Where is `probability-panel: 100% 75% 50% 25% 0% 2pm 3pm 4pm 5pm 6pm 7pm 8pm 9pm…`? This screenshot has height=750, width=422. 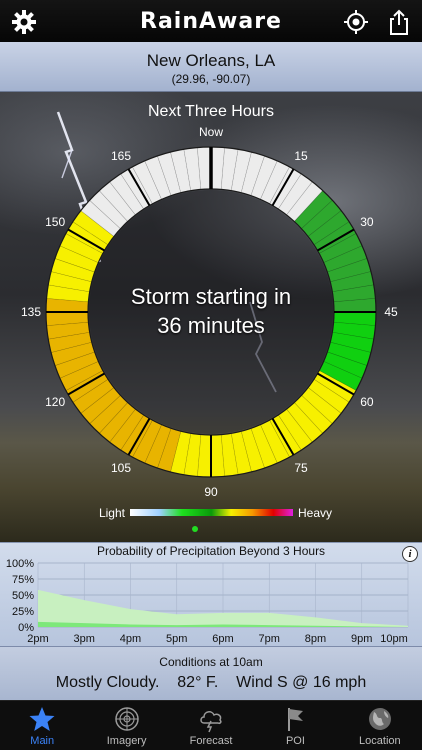 probability-panel: 100% 75% 50% 25% 0% 2pm 3pm 4pm 5pm 6pm 7pm 8pm 9pm… is located at coordinates (211, 594).